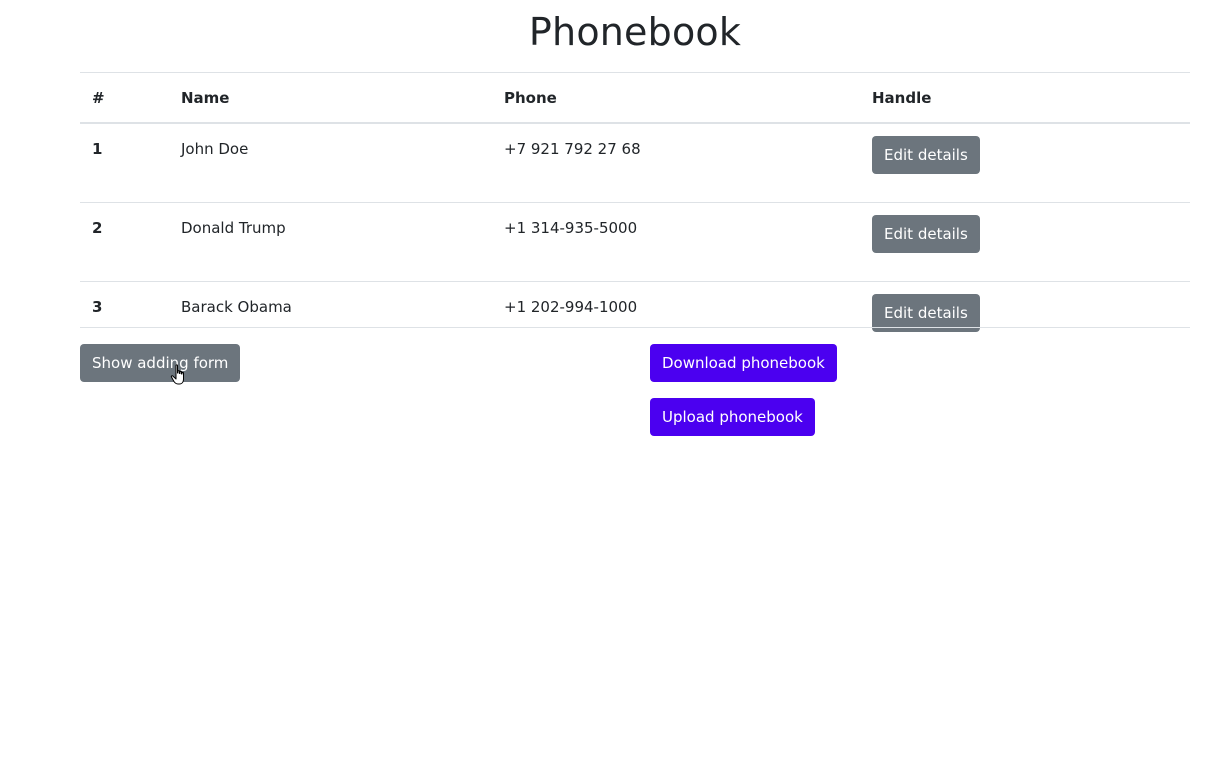 Image resolution: width=1213 pixels, height=760 pixels. Describe the element at coordinates (160, 363) in the screenshot. I see `show-adding-form-button: Show adding form` at that location.